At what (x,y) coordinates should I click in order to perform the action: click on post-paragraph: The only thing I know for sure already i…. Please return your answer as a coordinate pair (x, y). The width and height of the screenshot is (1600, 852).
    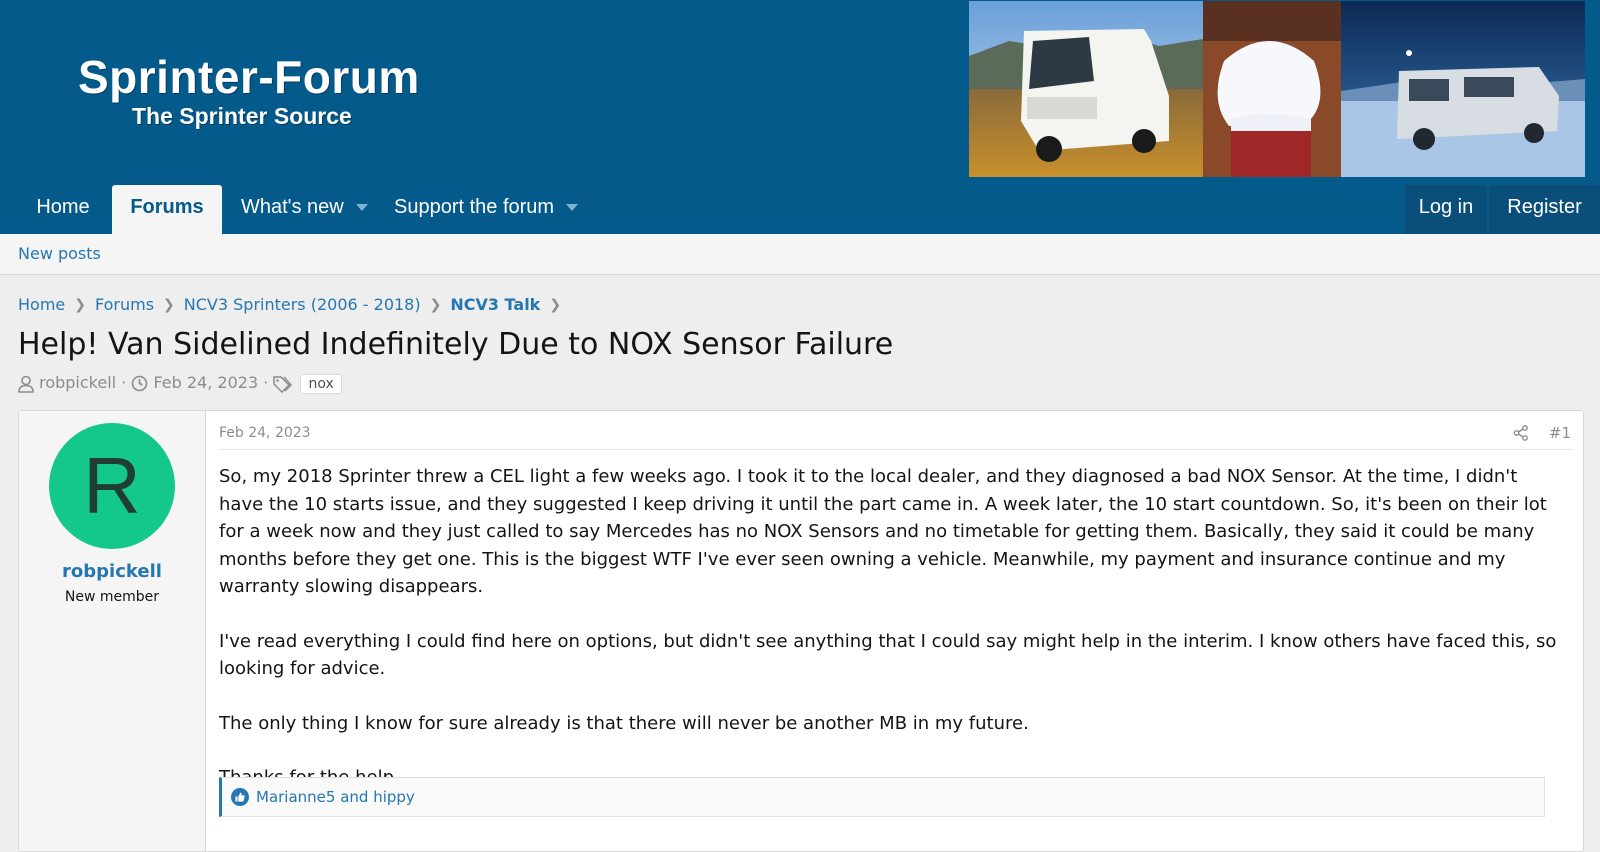
    Looking at the image, I should click on (624, 723).